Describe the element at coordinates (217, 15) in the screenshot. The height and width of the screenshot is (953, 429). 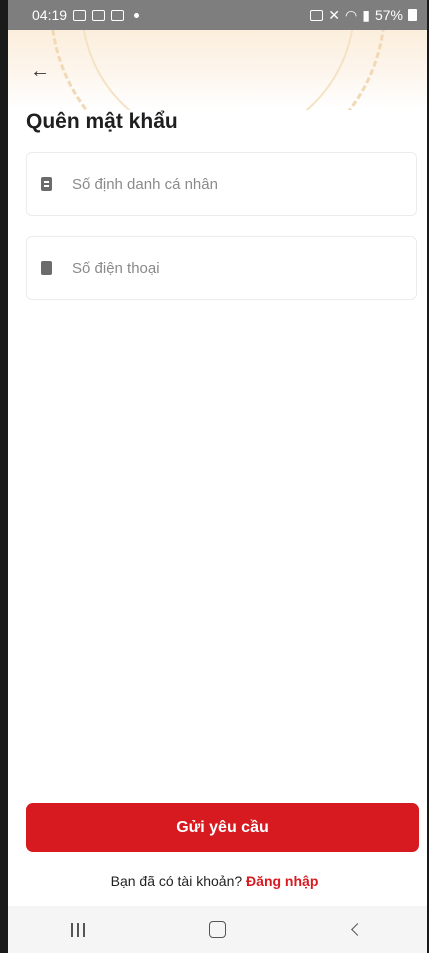
I see `status-bar: 04:19 ✕ ◠ ▮ 57%` at that location.